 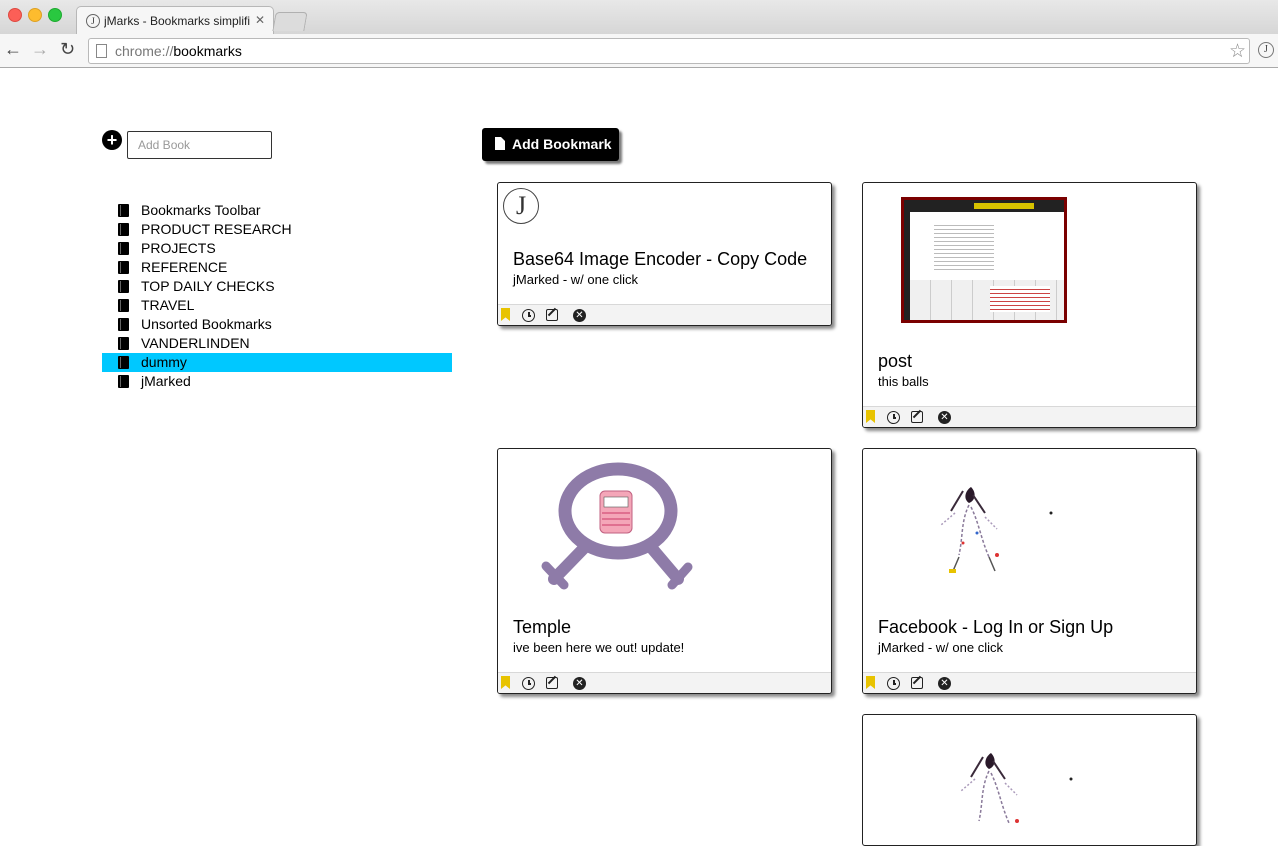 I want to click on book-item: REFERENCE, so click(x=277, y=267).